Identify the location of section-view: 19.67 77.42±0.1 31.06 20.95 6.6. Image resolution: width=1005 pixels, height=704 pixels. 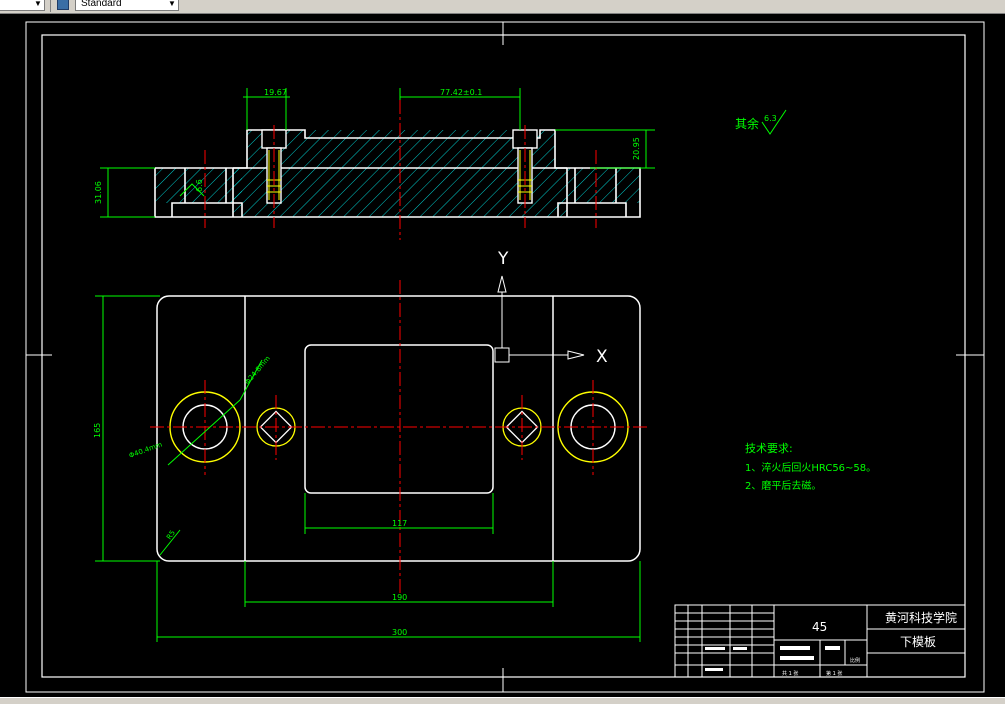
(374, 164).